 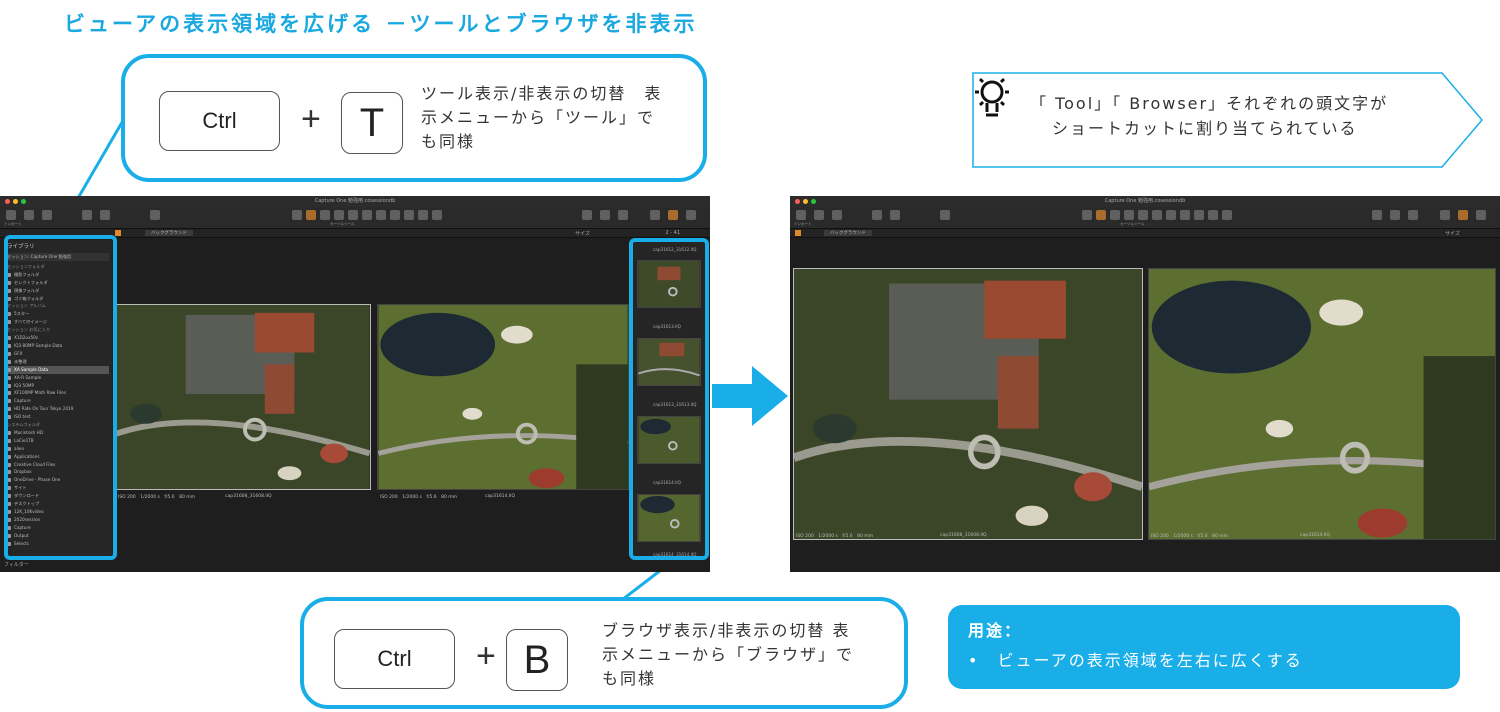 I want to click on usage-item: • ビューアの表示領域を左右に広くする, so click(x=1135, y=660).